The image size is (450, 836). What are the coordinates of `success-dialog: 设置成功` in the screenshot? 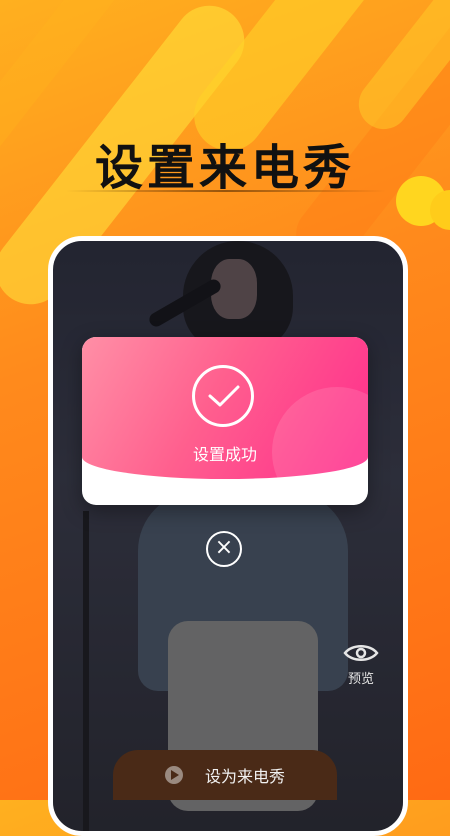 It's located at (225, 421).